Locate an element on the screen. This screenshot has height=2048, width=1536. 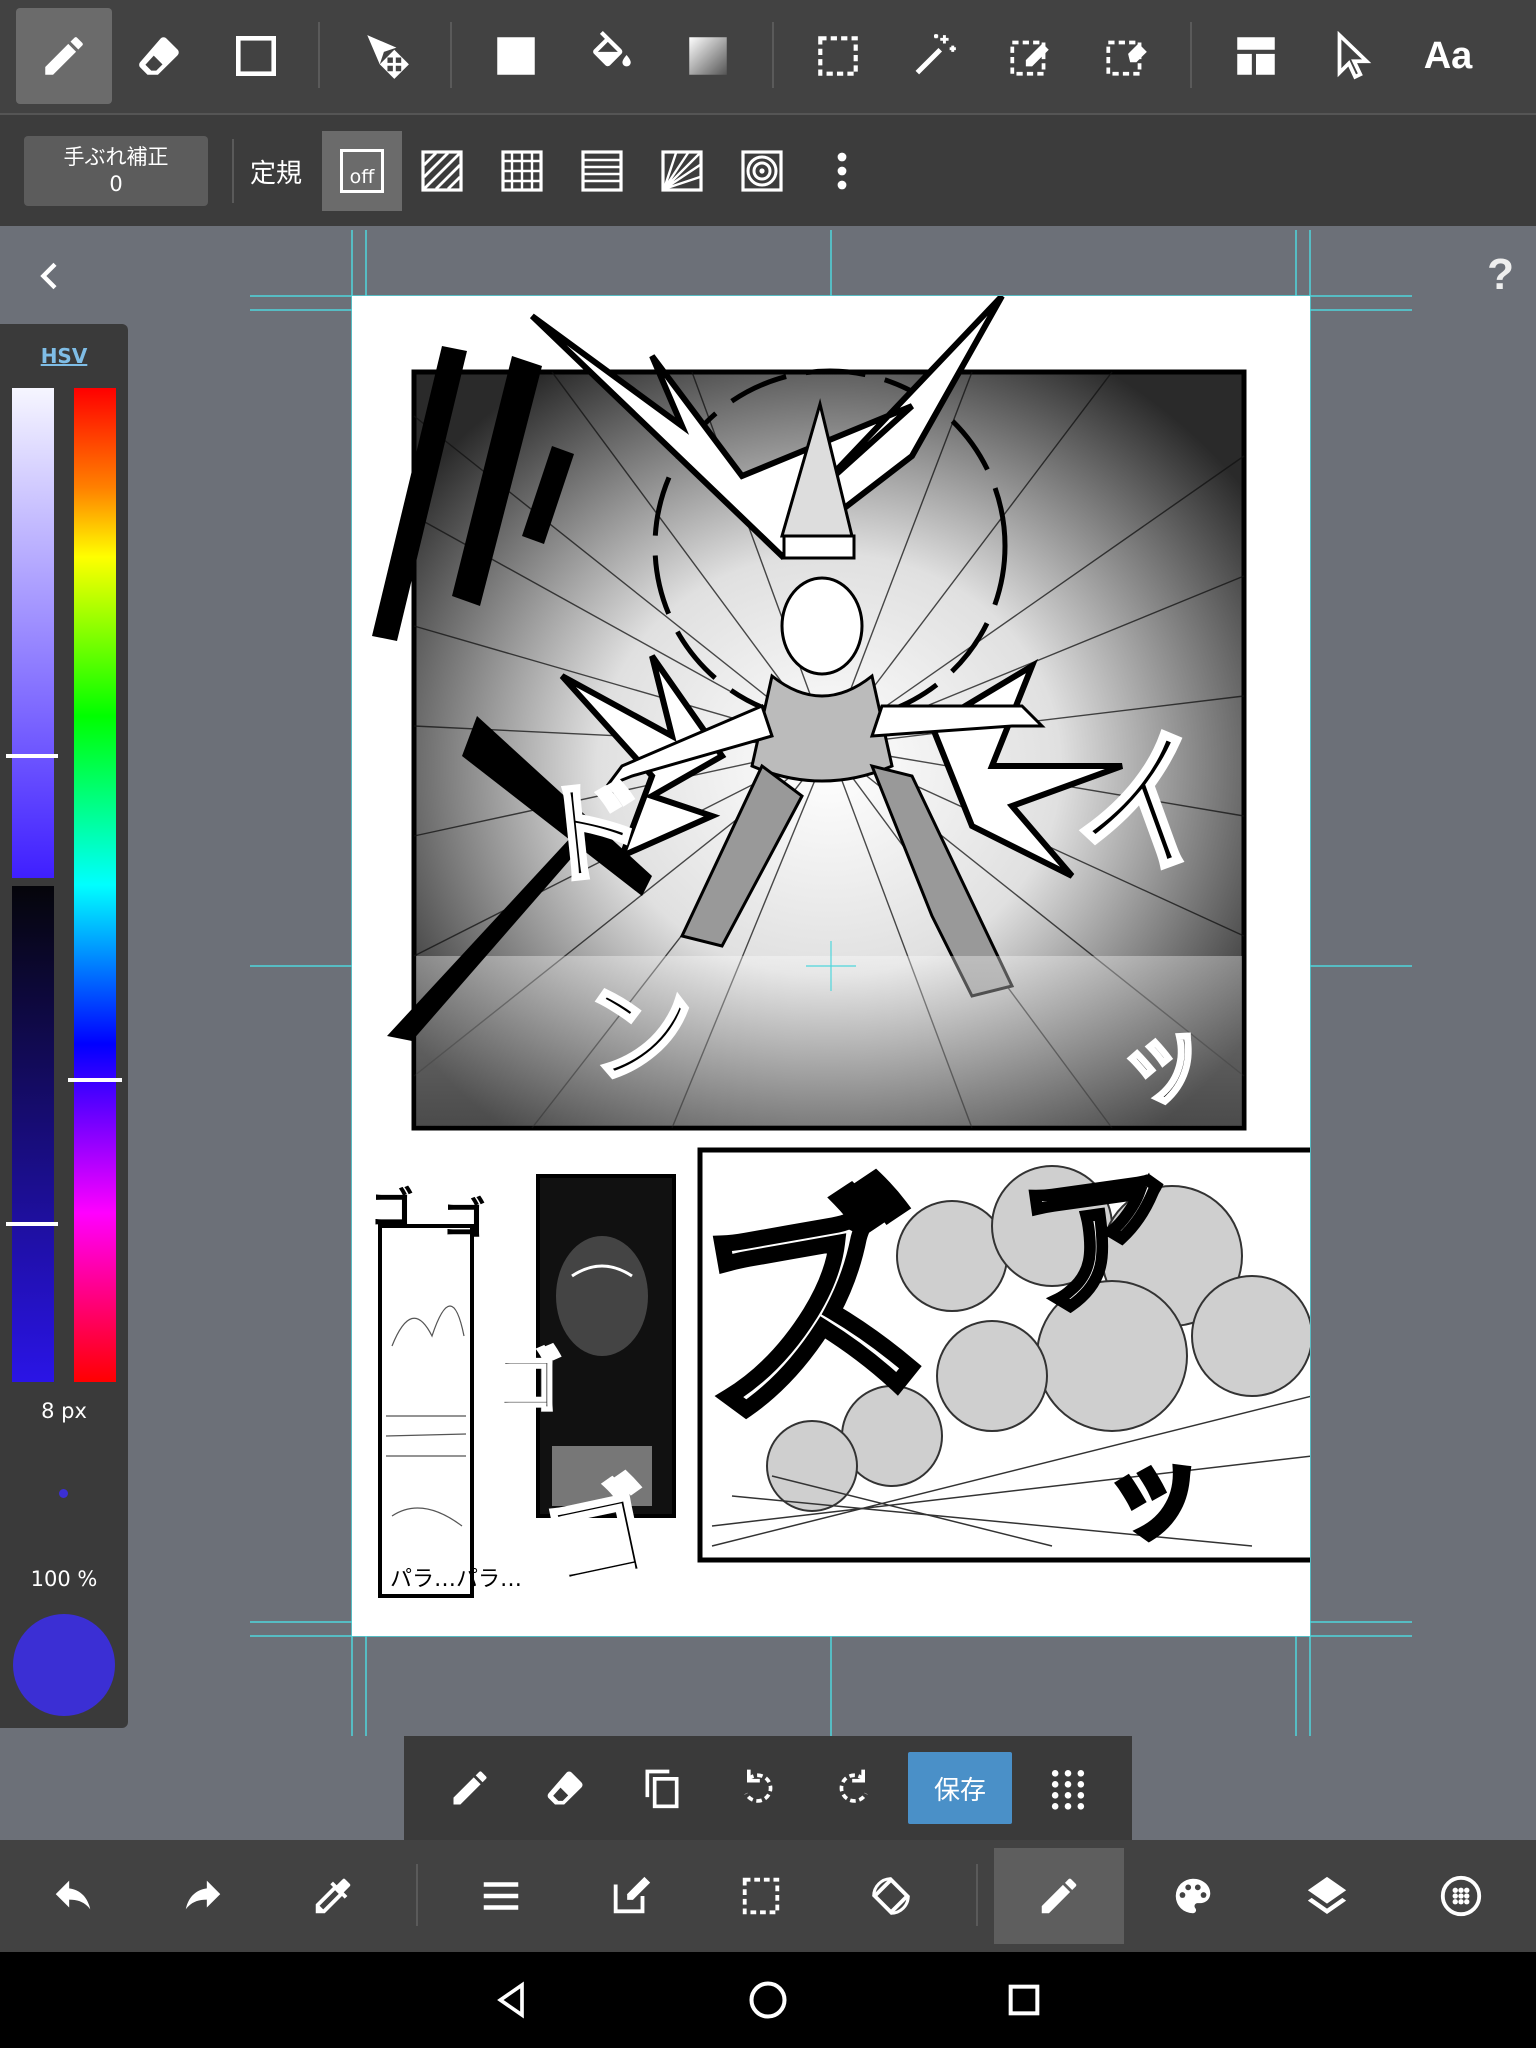
ruler-horizontal-button is located at coordinates (602, 171).